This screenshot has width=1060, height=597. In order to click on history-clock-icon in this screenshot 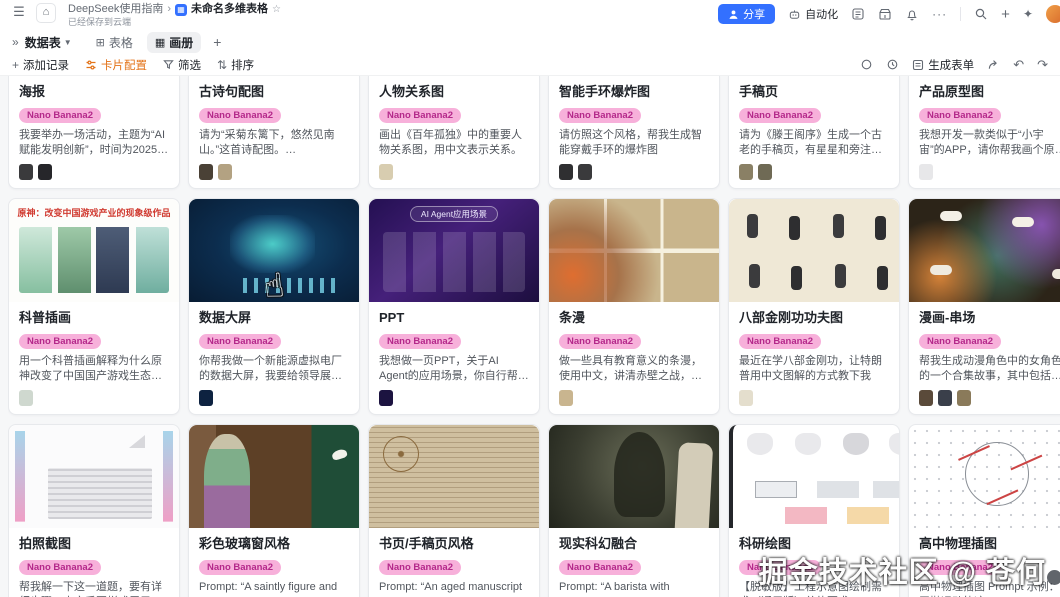, I will do `click(892, 64)`.